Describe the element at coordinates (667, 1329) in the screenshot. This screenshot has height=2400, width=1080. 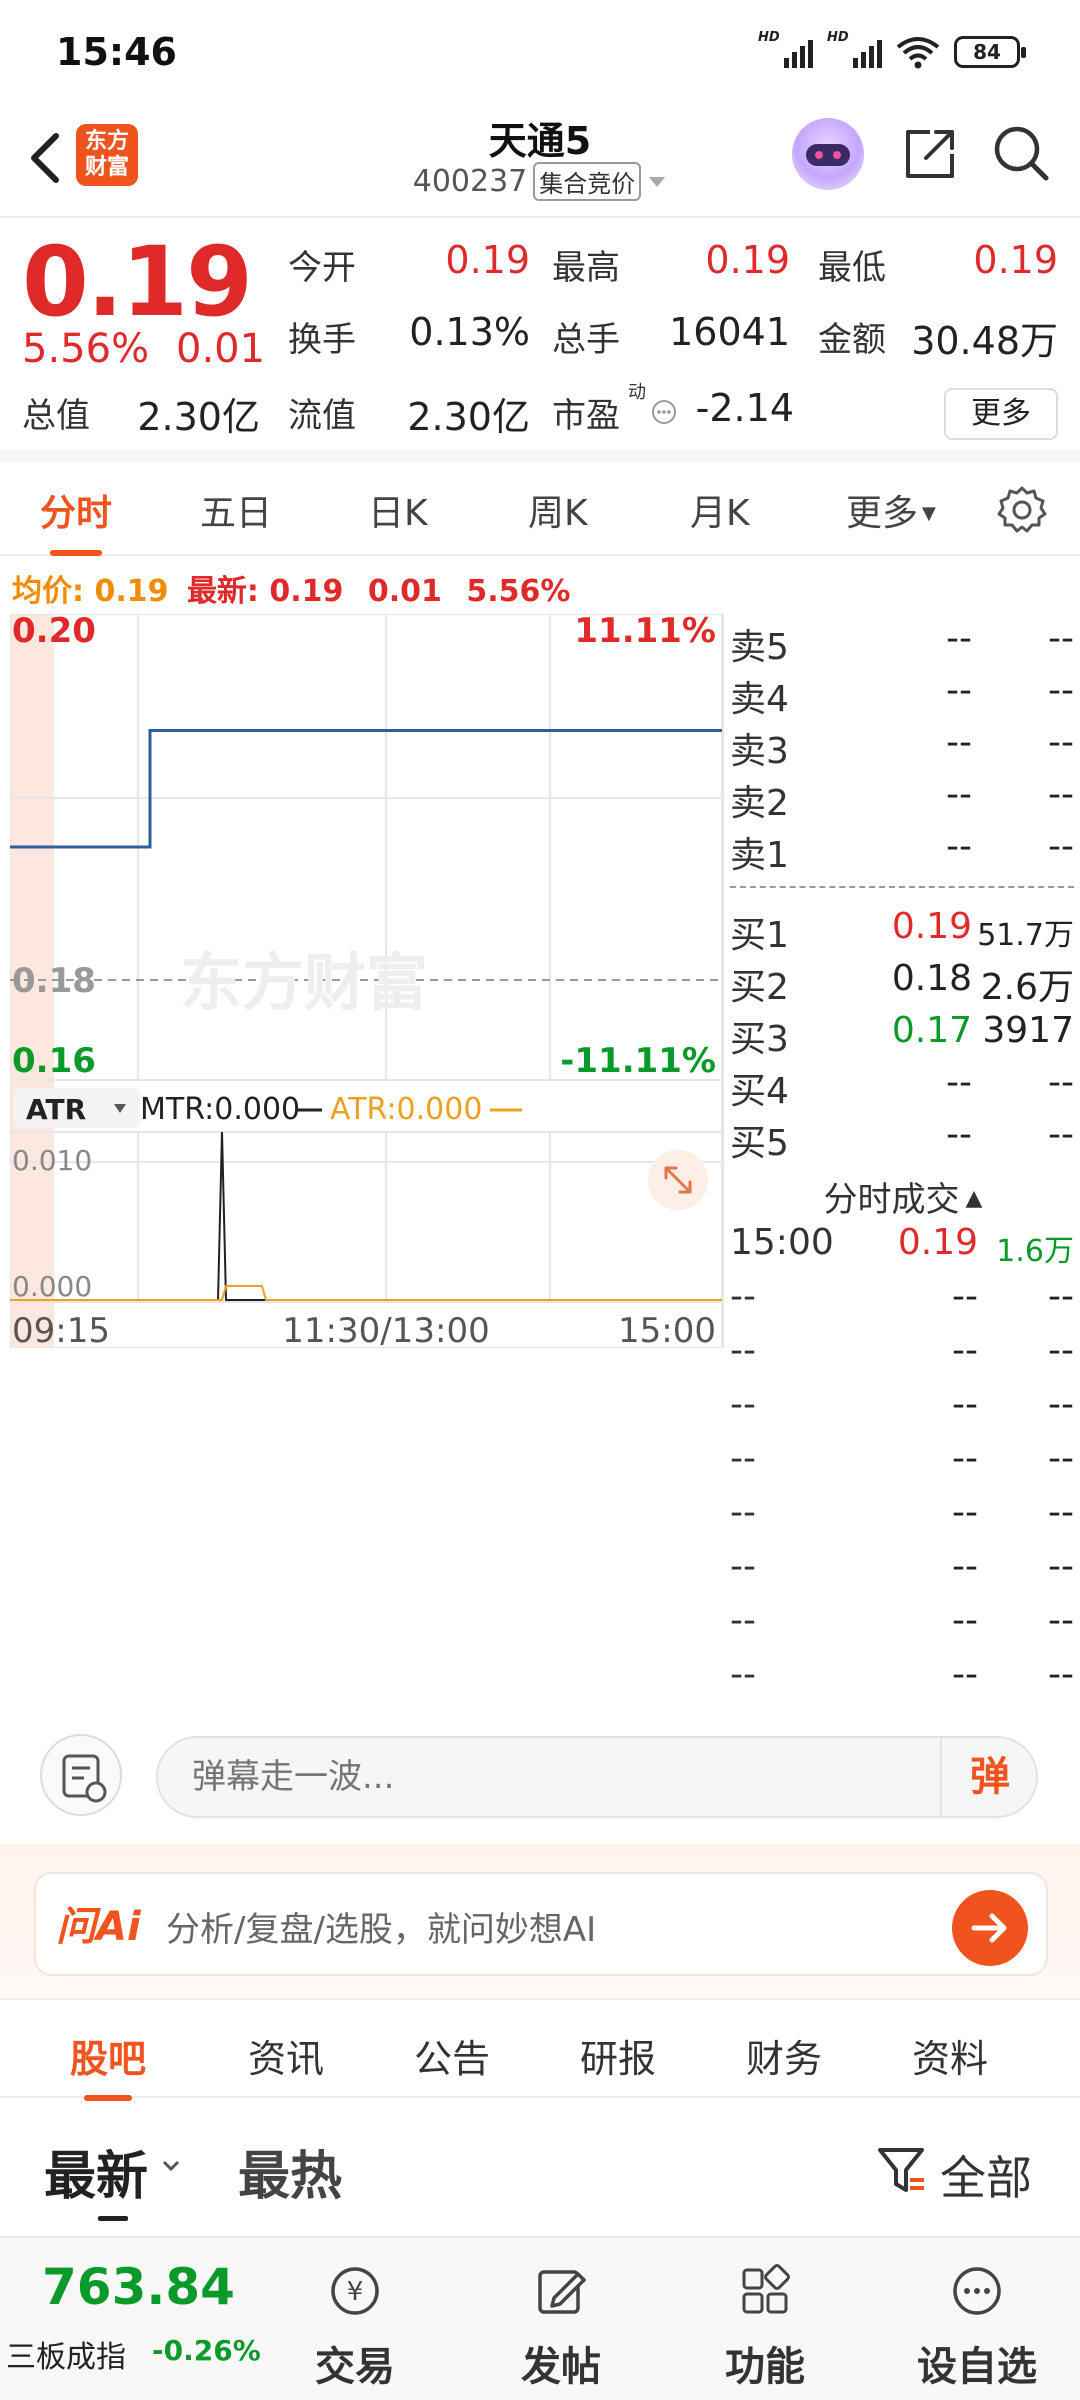
I see `x-axis-end: 15:00` at that location.